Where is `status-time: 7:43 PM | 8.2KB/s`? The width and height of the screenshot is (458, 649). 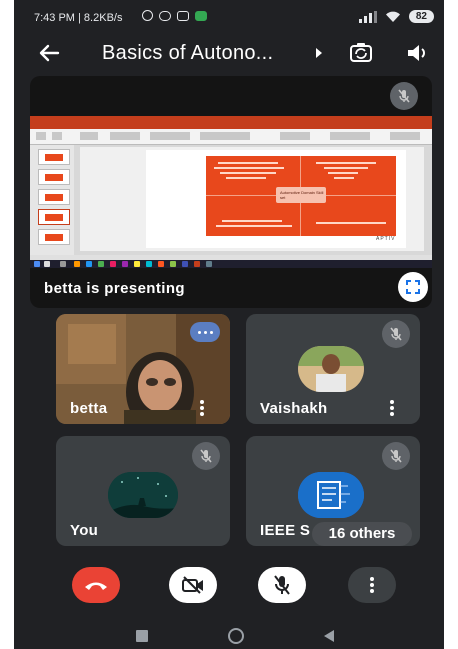 status-time: 7:43 PM | 8.2KB/s is located at coordinates (78, 18).